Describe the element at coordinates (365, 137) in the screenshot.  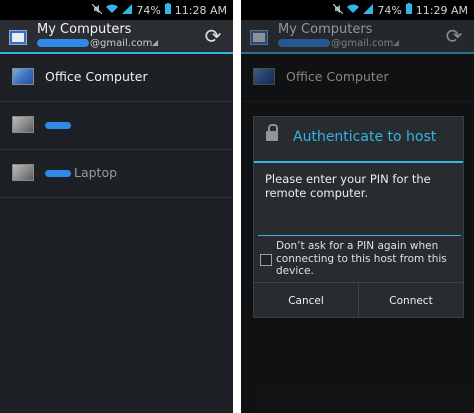
I see `dialog-title: Authenticate to host` at that location.